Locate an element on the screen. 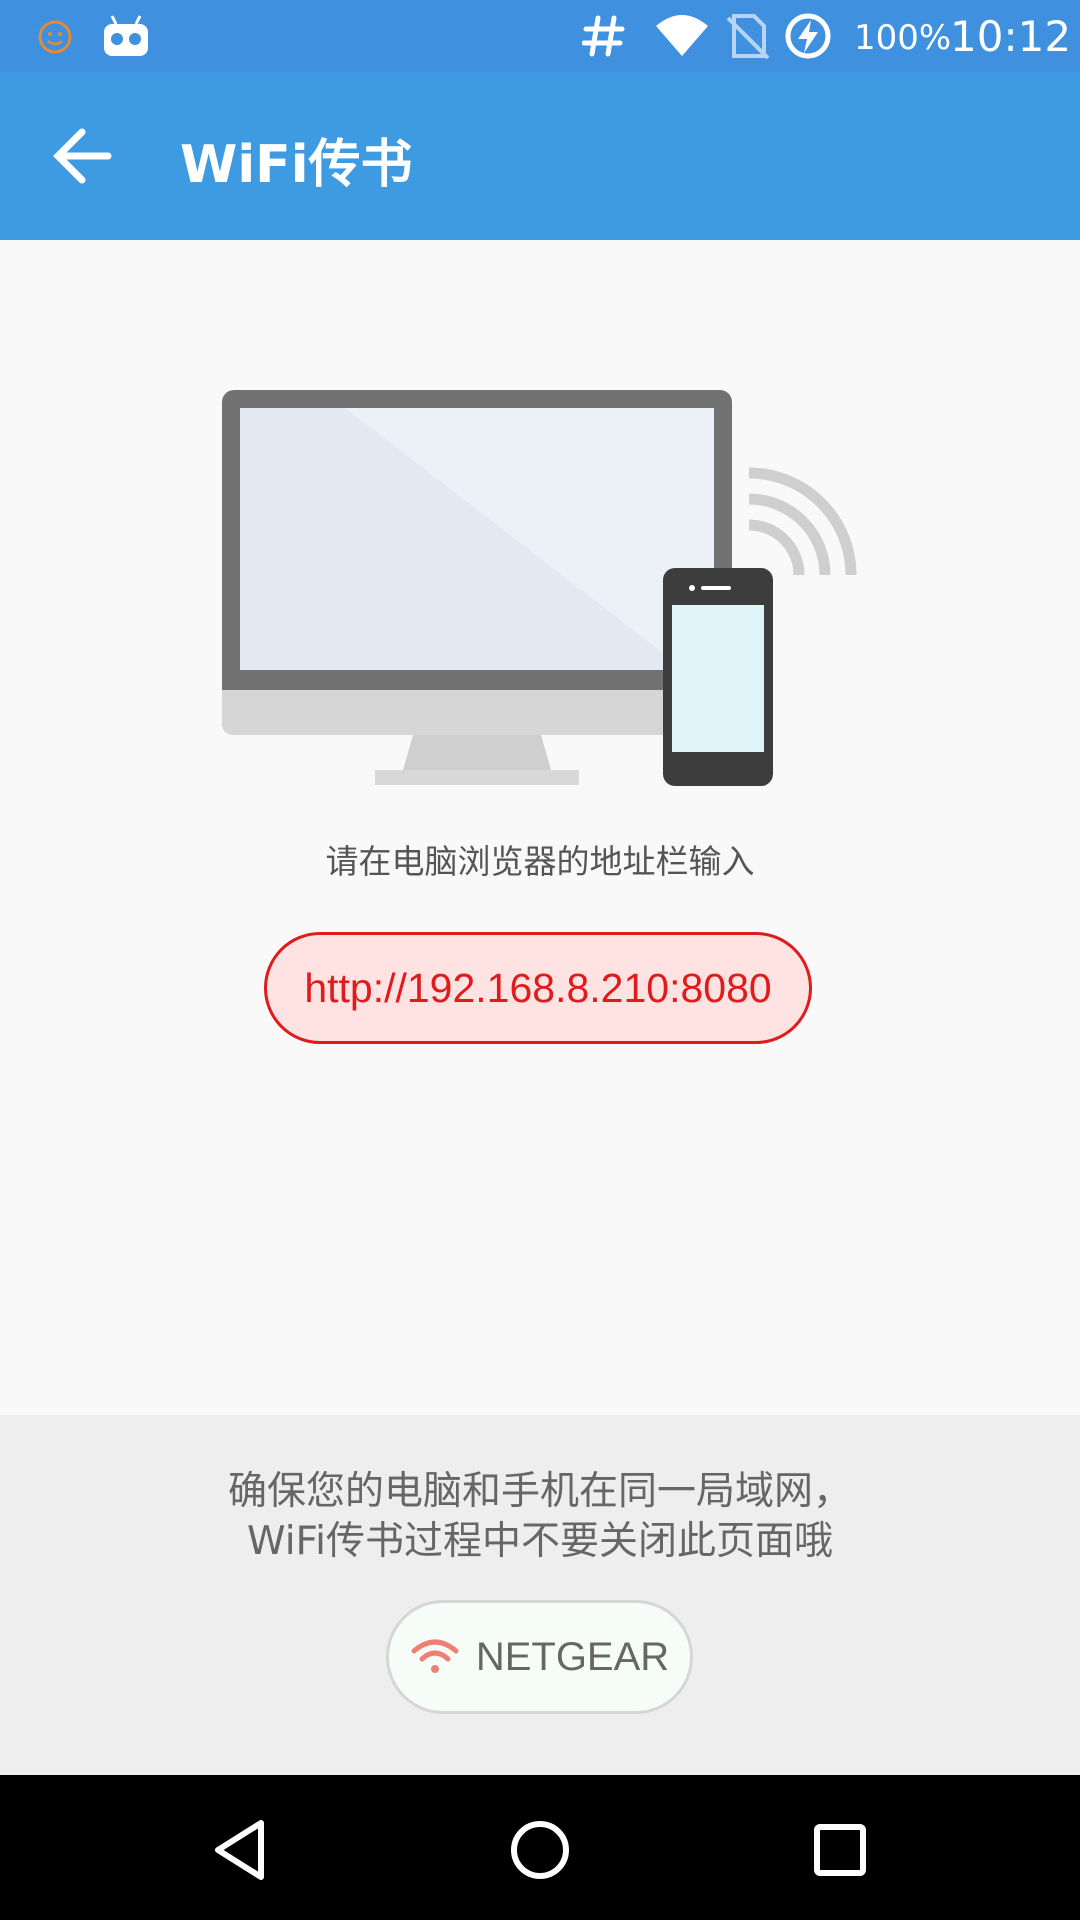 The width and height of the screenshot is (1080, 1920). battery-percentage: 100% is located at coordinates (903, 38).